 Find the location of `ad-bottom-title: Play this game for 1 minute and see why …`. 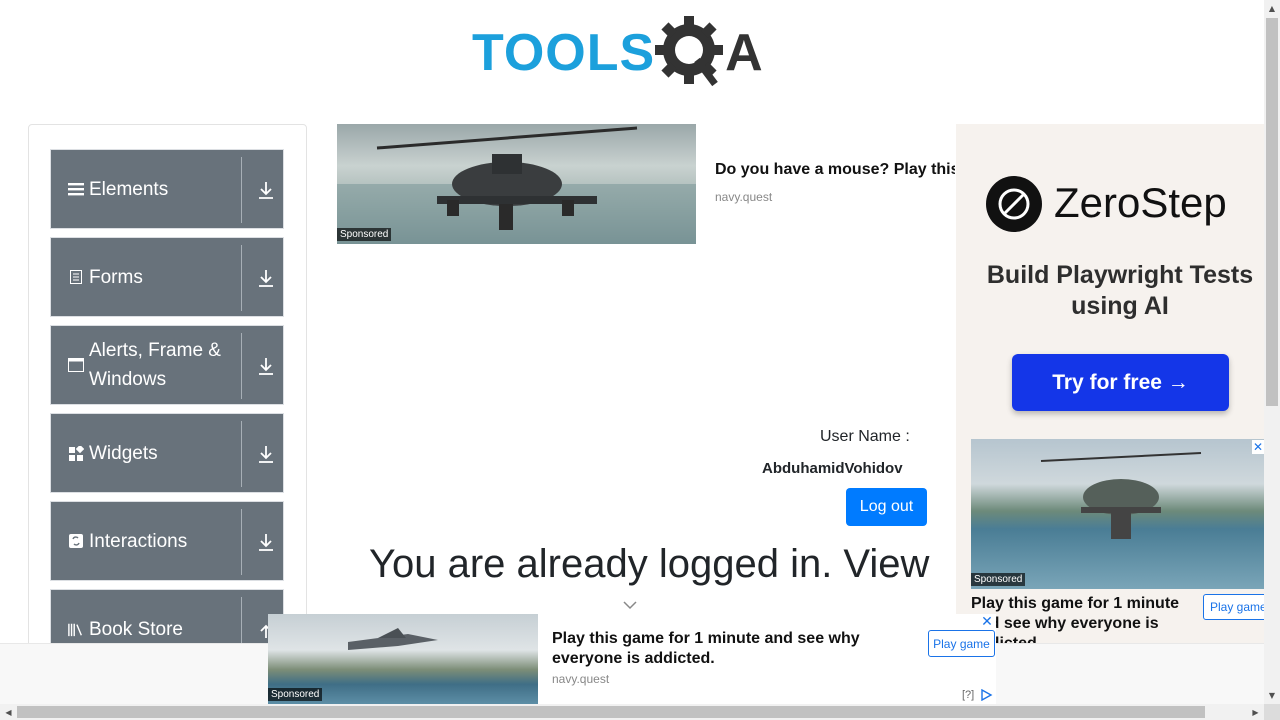

ad-bottom-title: Play this game for 1 minute and see why … is located at coordinates (717, 649).